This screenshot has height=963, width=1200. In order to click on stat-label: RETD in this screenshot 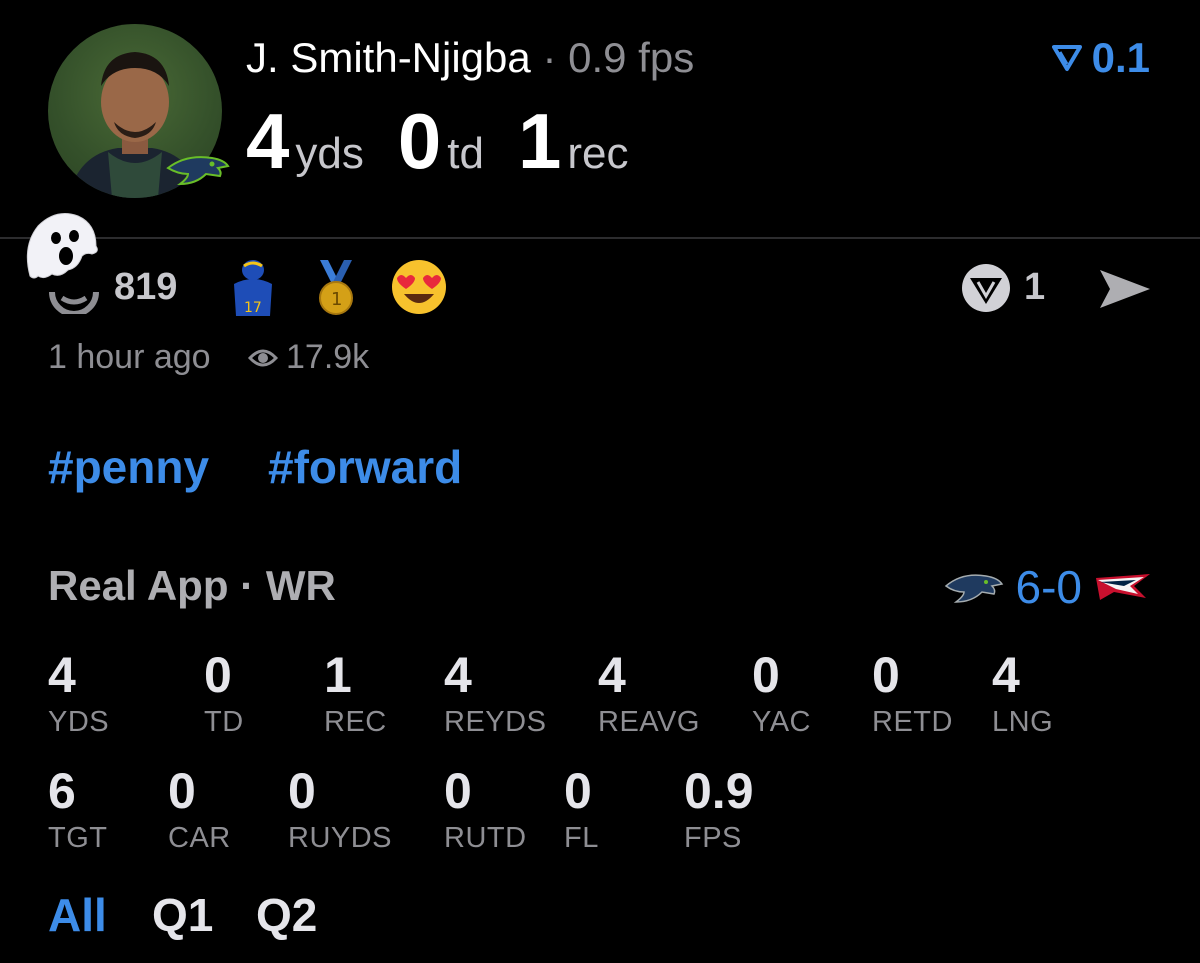, I will do `click(912, 722)`.